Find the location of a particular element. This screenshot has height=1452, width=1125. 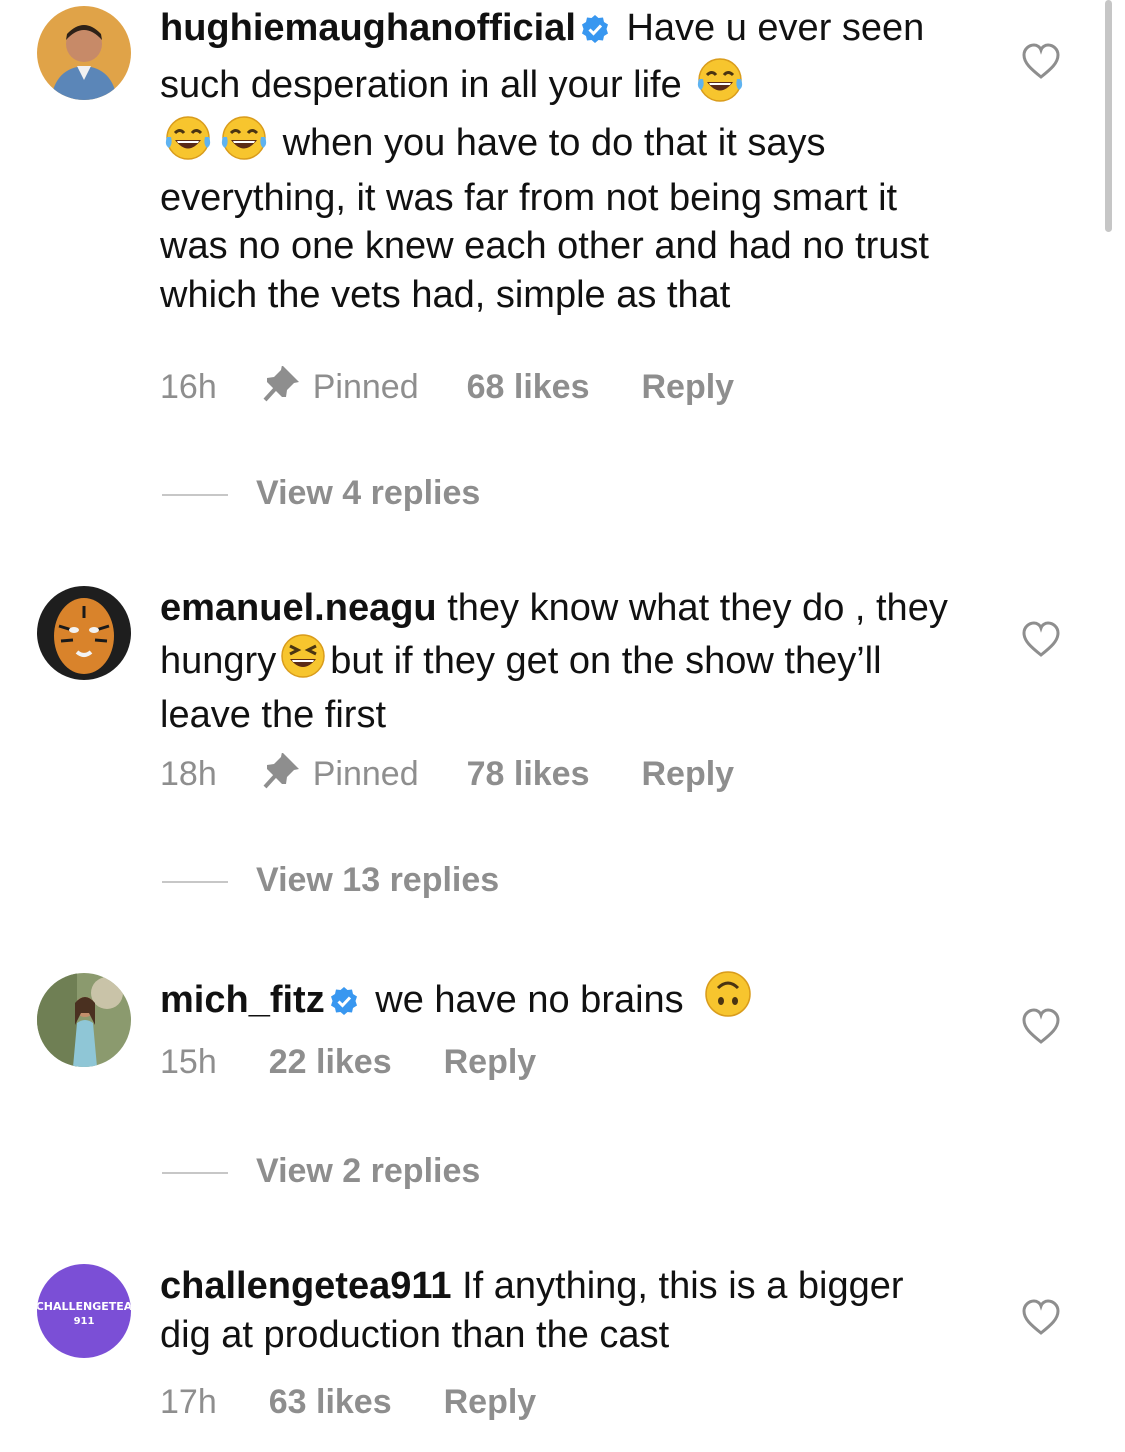

comment-meta: 15h 22 likes Reply is located at coordinates (348, 1062).